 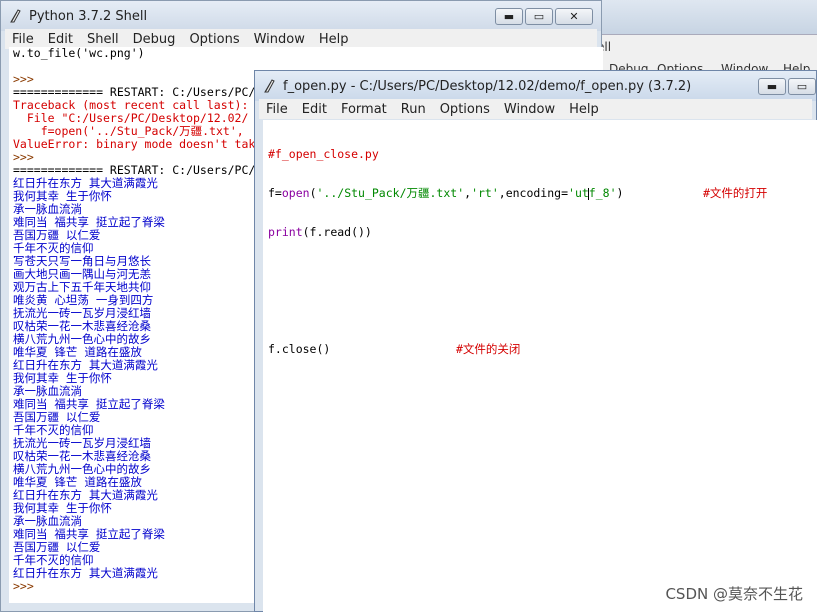 I want to click on editor-minimize-button: ▬, so click(x=772, y=86).